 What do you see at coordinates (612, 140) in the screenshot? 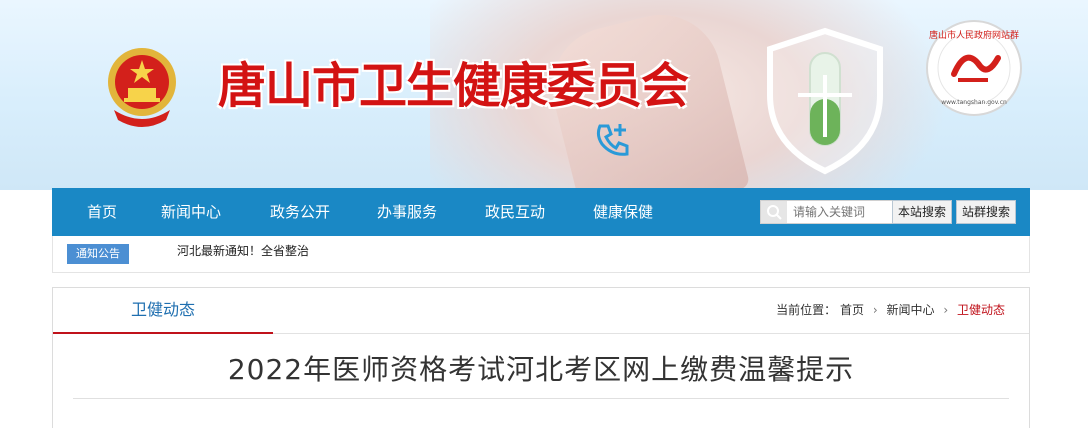
I see `phone-icon` at bounding box center [612, 140].